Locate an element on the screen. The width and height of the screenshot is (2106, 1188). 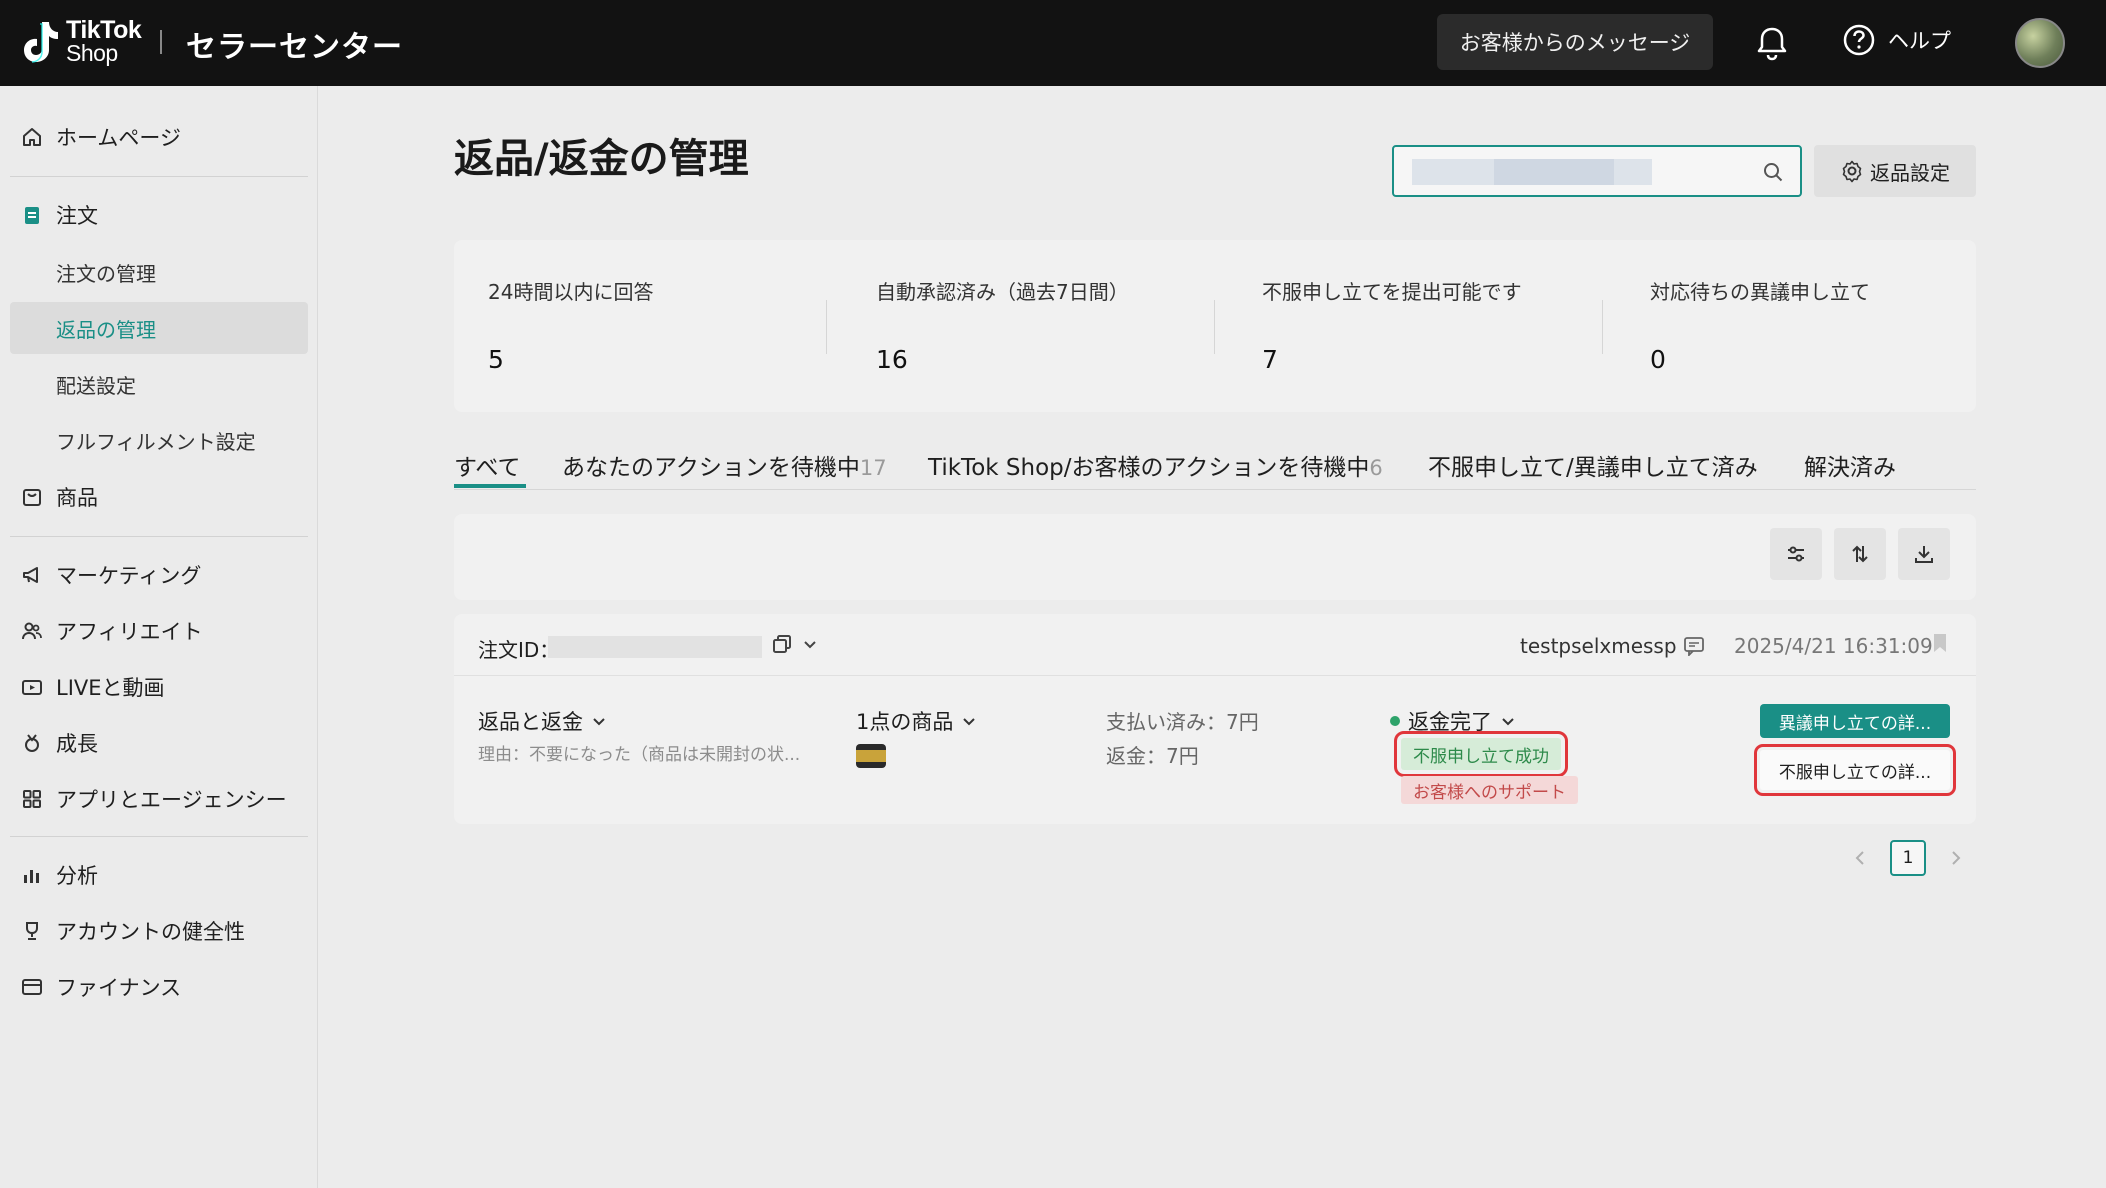
pagination-next is located at coordinates (1956, 858).